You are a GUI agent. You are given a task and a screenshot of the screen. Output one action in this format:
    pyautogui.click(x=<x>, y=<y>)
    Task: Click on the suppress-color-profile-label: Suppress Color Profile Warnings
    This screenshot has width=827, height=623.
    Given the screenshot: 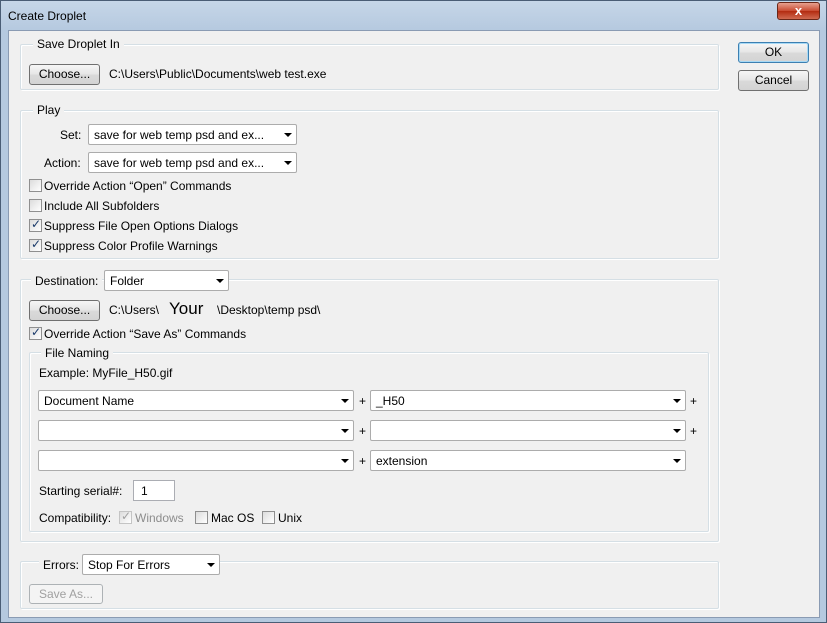 What is the action you would take?
    pyautogui.click(x=131, y=246)
    